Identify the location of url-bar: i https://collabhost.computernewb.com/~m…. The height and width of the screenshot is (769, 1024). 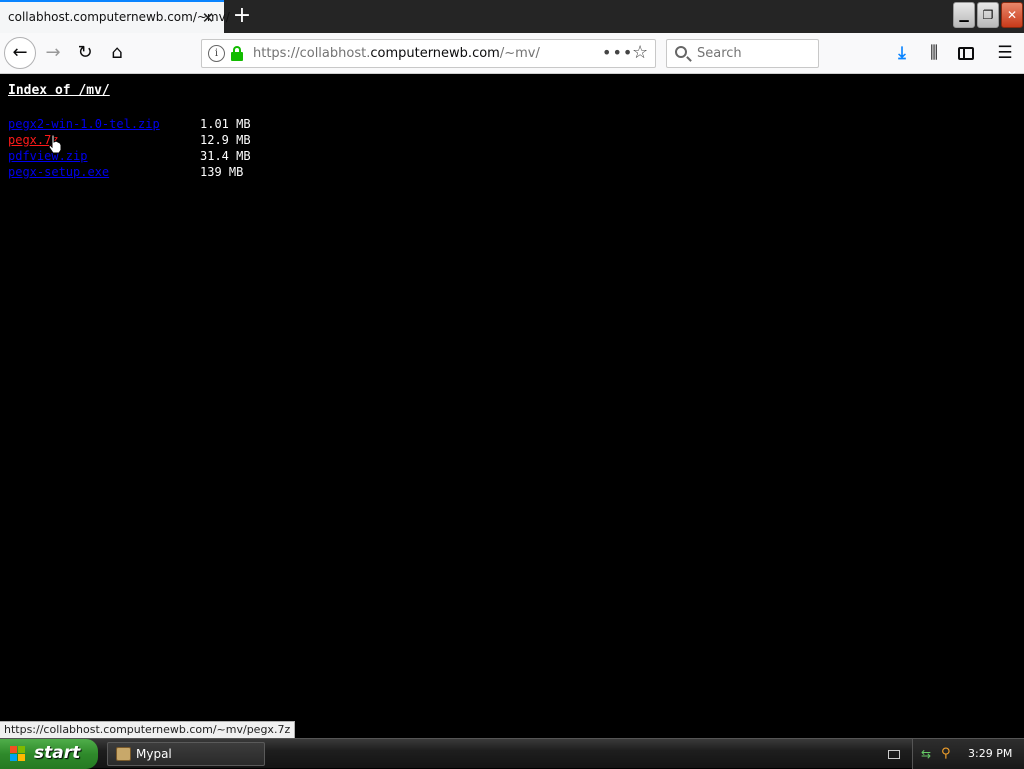
(428, 53).